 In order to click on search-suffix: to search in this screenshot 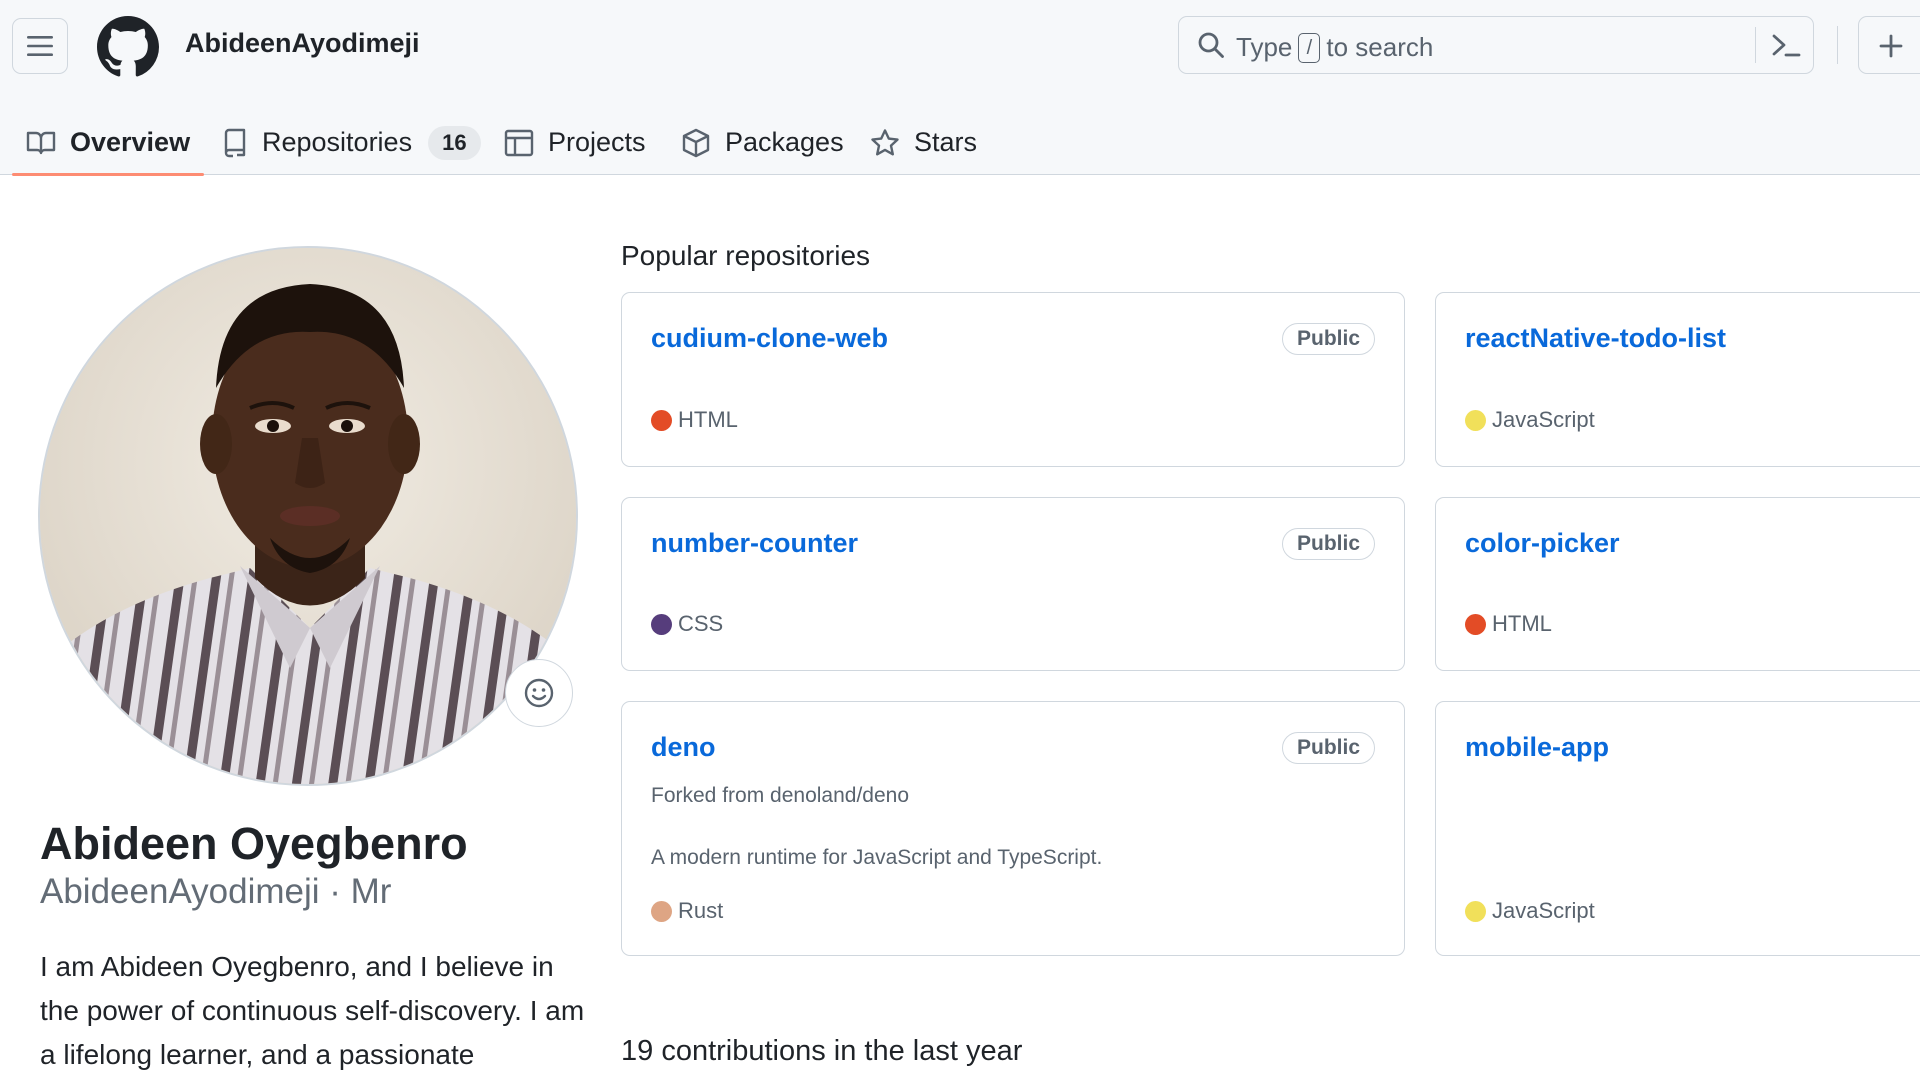, I will do `click(1380, 47)`.